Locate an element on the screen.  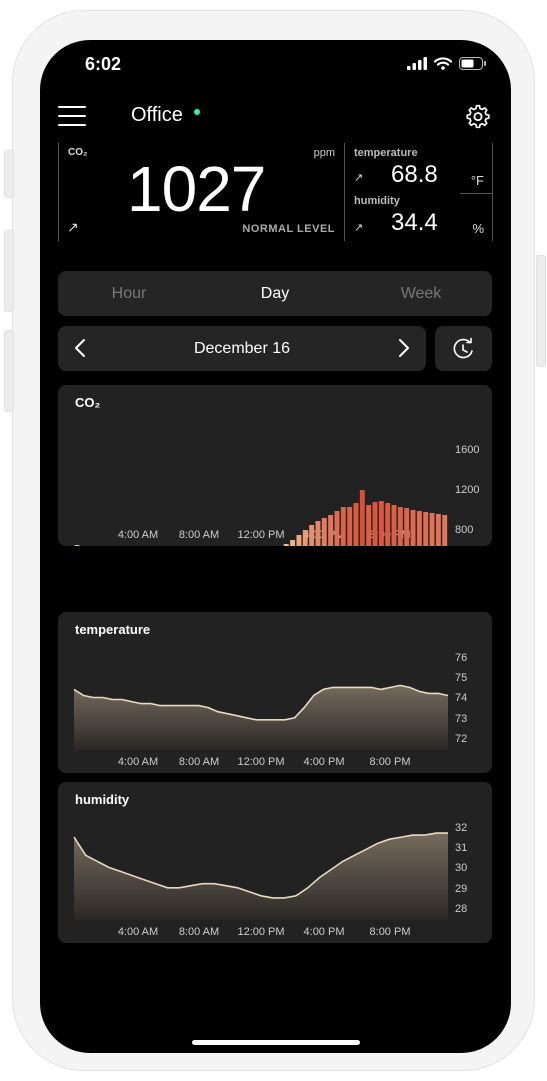
co2-level: NORMAL LEVEL is located at coordinates (288, 229).